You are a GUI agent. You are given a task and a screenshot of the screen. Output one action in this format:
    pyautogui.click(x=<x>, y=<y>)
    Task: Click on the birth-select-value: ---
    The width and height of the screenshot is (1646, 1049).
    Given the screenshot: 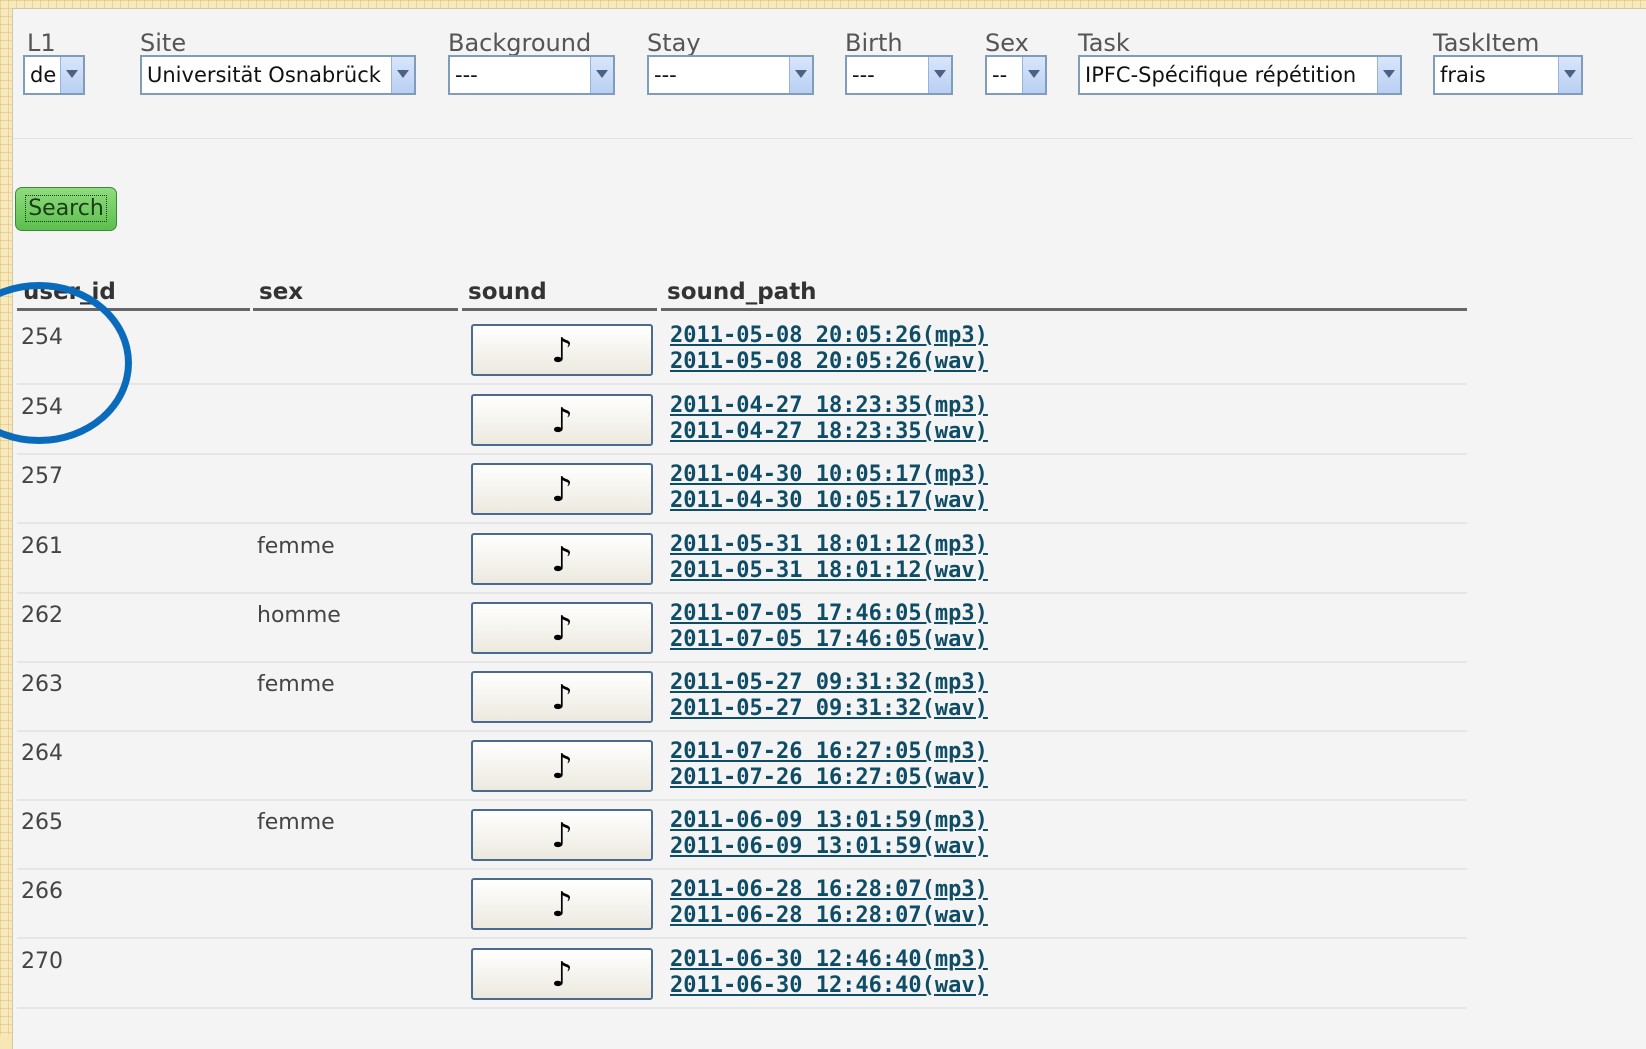 What is the action you would take?
    pyautogui.click(x=863, y=75)
    